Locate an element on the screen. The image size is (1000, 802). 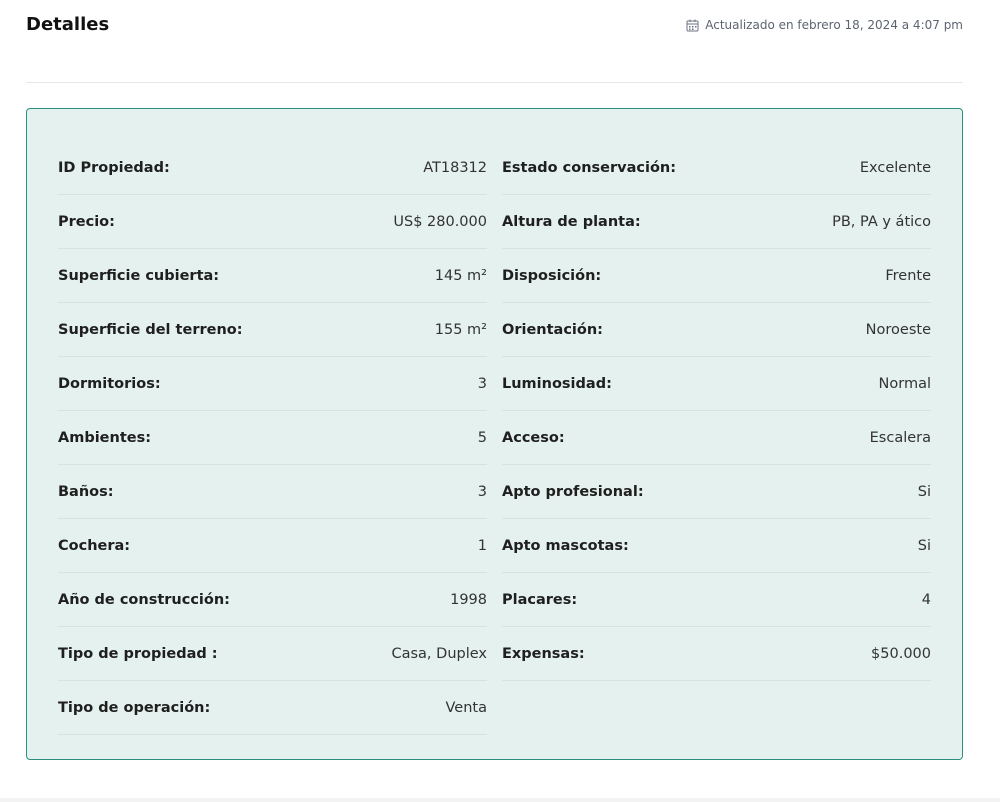
detail-label: Acceso: is located at coordinates (533, 437).